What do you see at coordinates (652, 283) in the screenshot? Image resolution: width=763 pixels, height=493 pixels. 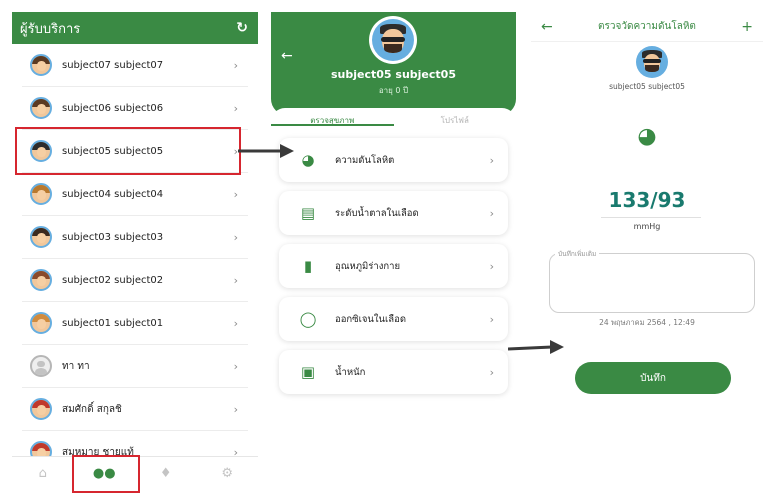 I see `note-textarea` at bounding box center [652, 283].